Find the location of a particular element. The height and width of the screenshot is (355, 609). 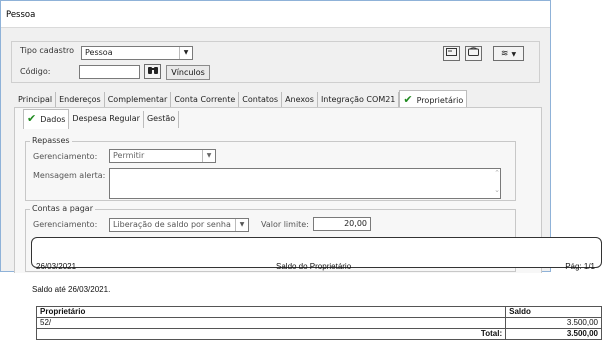

window-title: Pessoa is located at coordinates (21, 15).